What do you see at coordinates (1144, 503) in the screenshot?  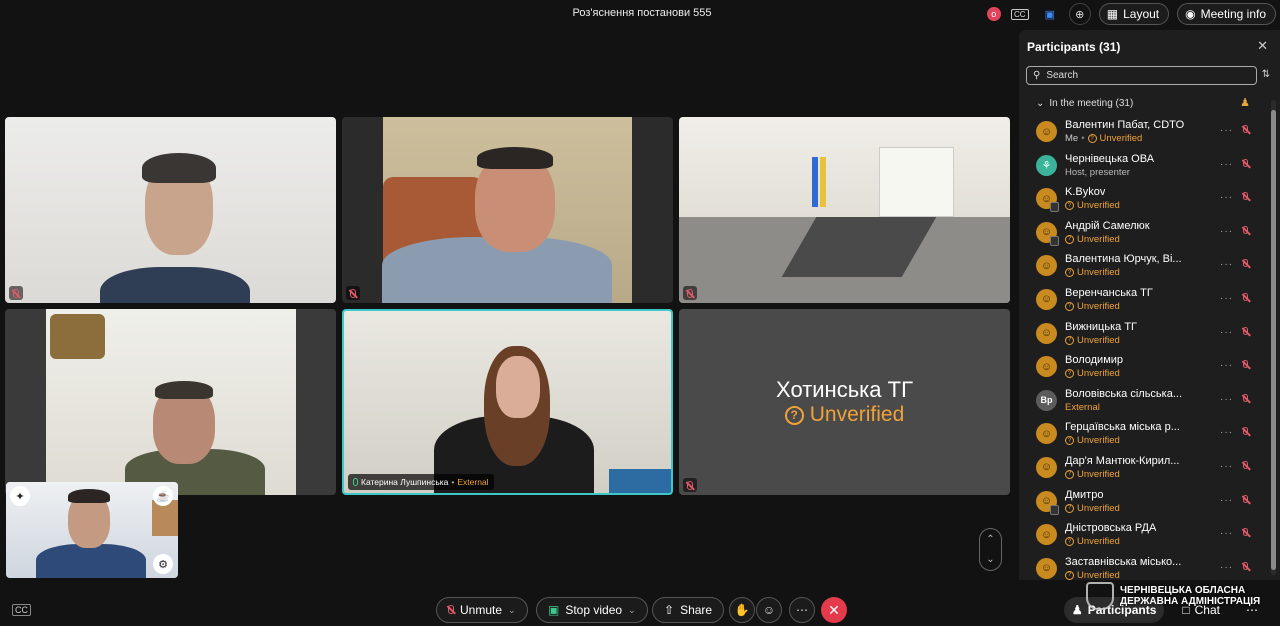 I see `participant-row: ☺ Дмитро? Unverified ···` at bounding box center [1144, 503].